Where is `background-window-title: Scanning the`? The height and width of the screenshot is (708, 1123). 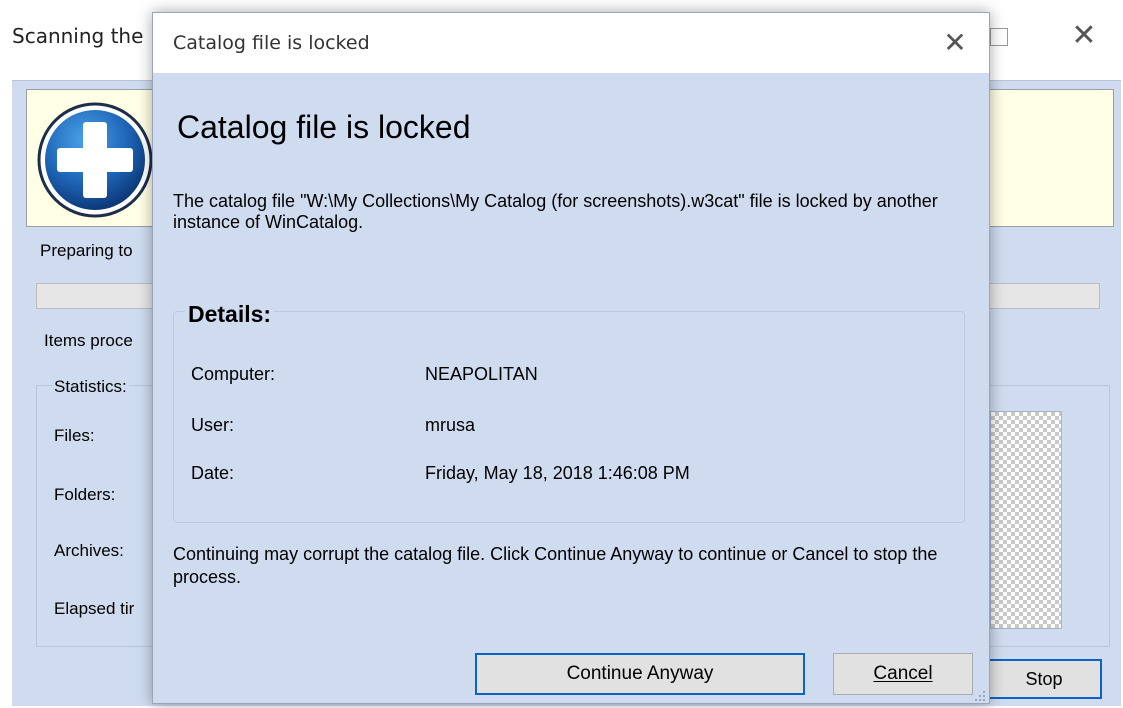 background-window-title: Scanning the is located at coordinates (78, 36).